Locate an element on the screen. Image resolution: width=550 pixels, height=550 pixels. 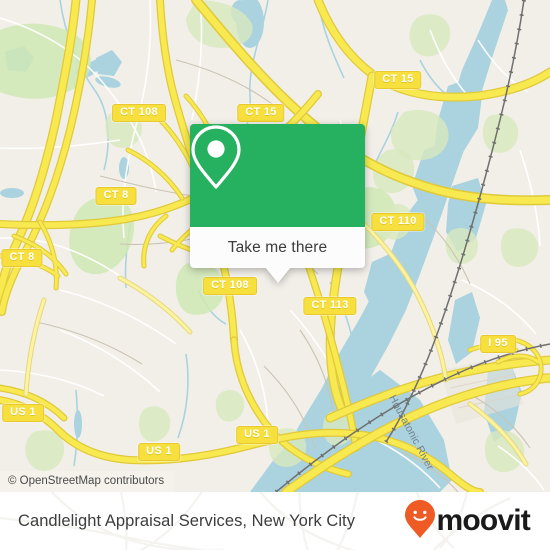
callout-image-area is located at coordinates (277, 175).